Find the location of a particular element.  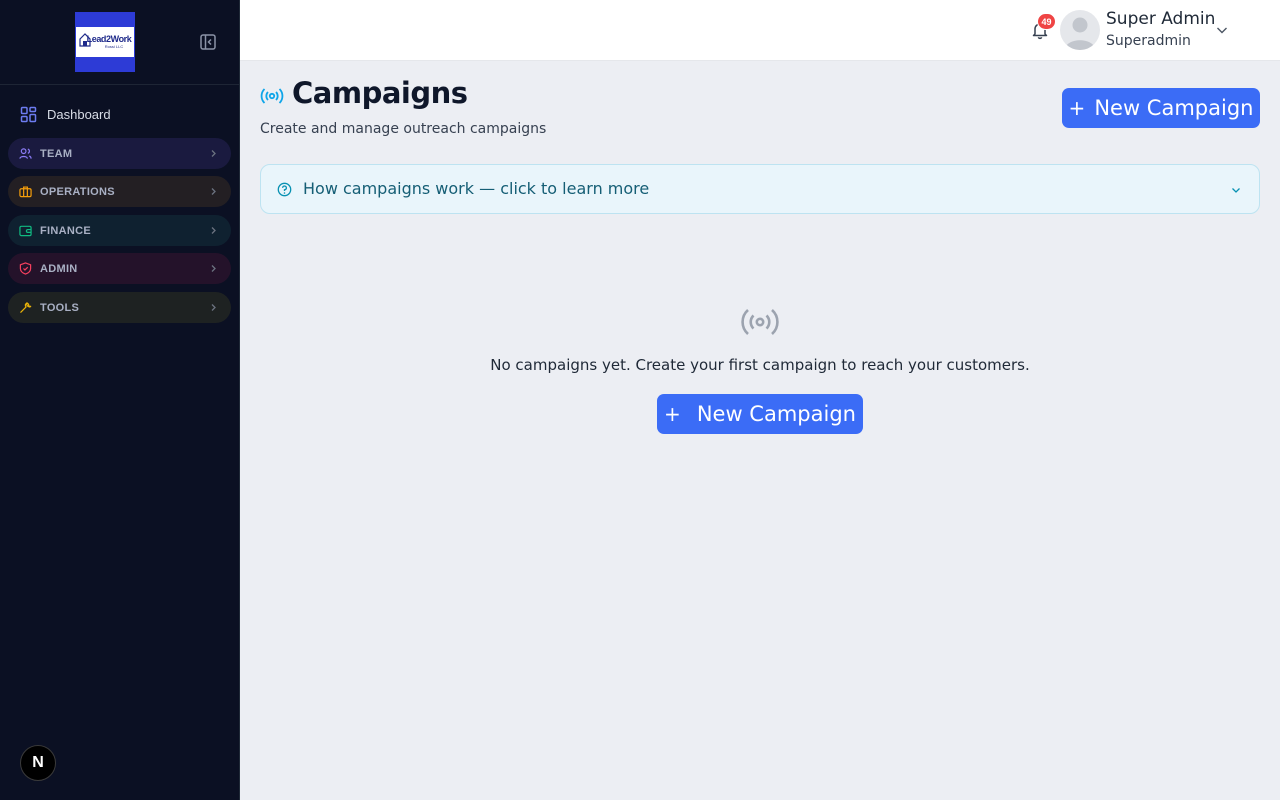

user-role: Superadmin is located at coordinates (1148, 41).